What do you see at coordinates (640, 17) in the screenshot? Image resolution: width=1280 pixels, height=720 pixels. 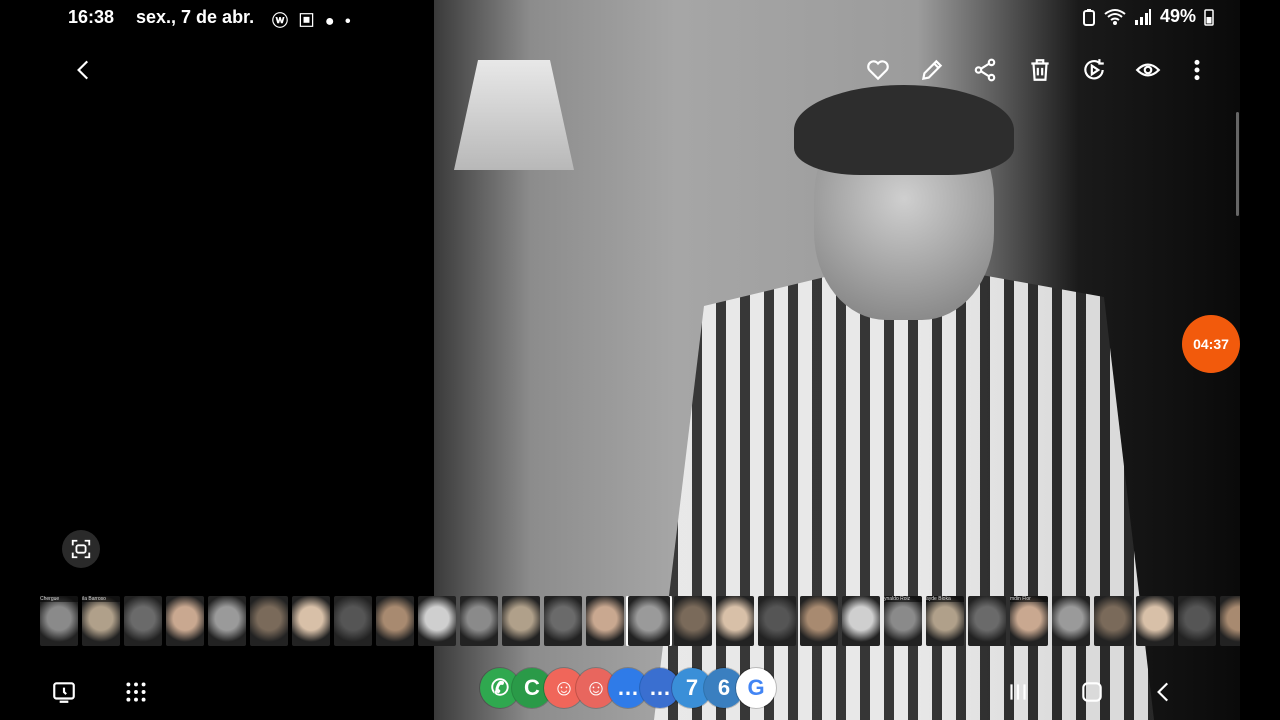 I see `status-bar: 16:38 sex., 7 de abr. ⓦ ▣ ● • 49%` at bounding box center [640, 17].